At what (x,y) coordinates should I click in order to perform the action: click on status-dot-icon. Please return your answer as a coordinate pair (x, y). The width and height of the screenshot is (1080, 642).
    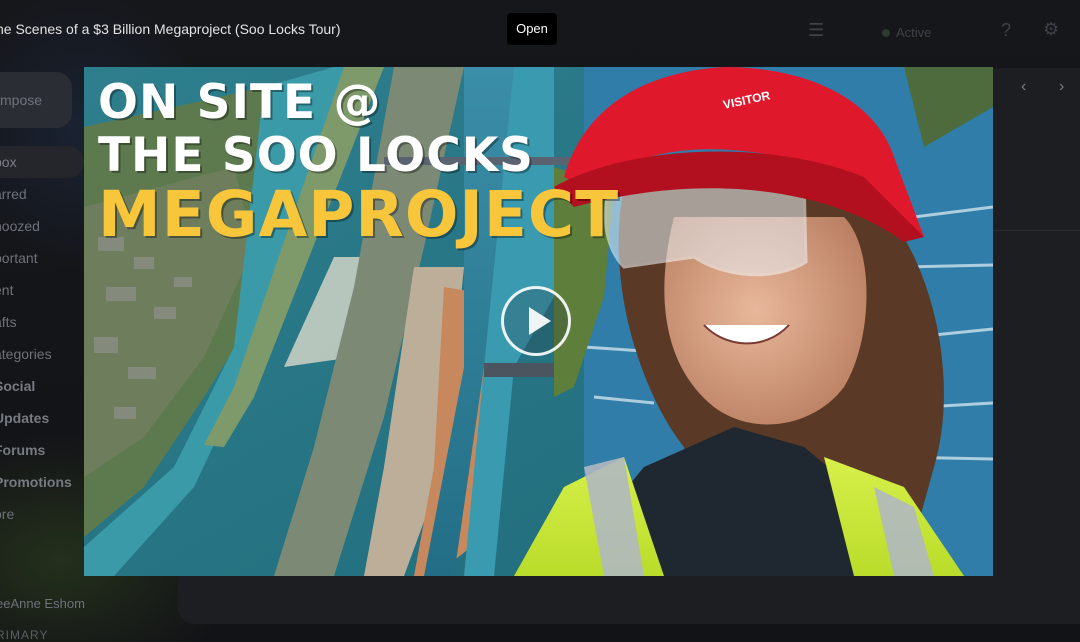
    Looking at the image, I should click on (886, 33).